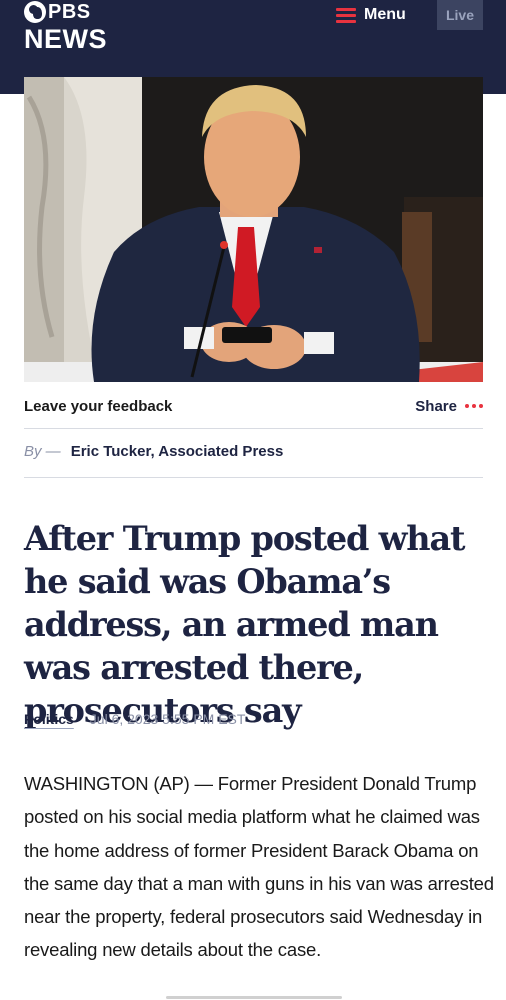 This screenshot has height=1000, width=506. What do you see at coordinates (69, 12) in the screenshot?
I see `logo-pbs-text: PBS` at bounding box center [69, 12].